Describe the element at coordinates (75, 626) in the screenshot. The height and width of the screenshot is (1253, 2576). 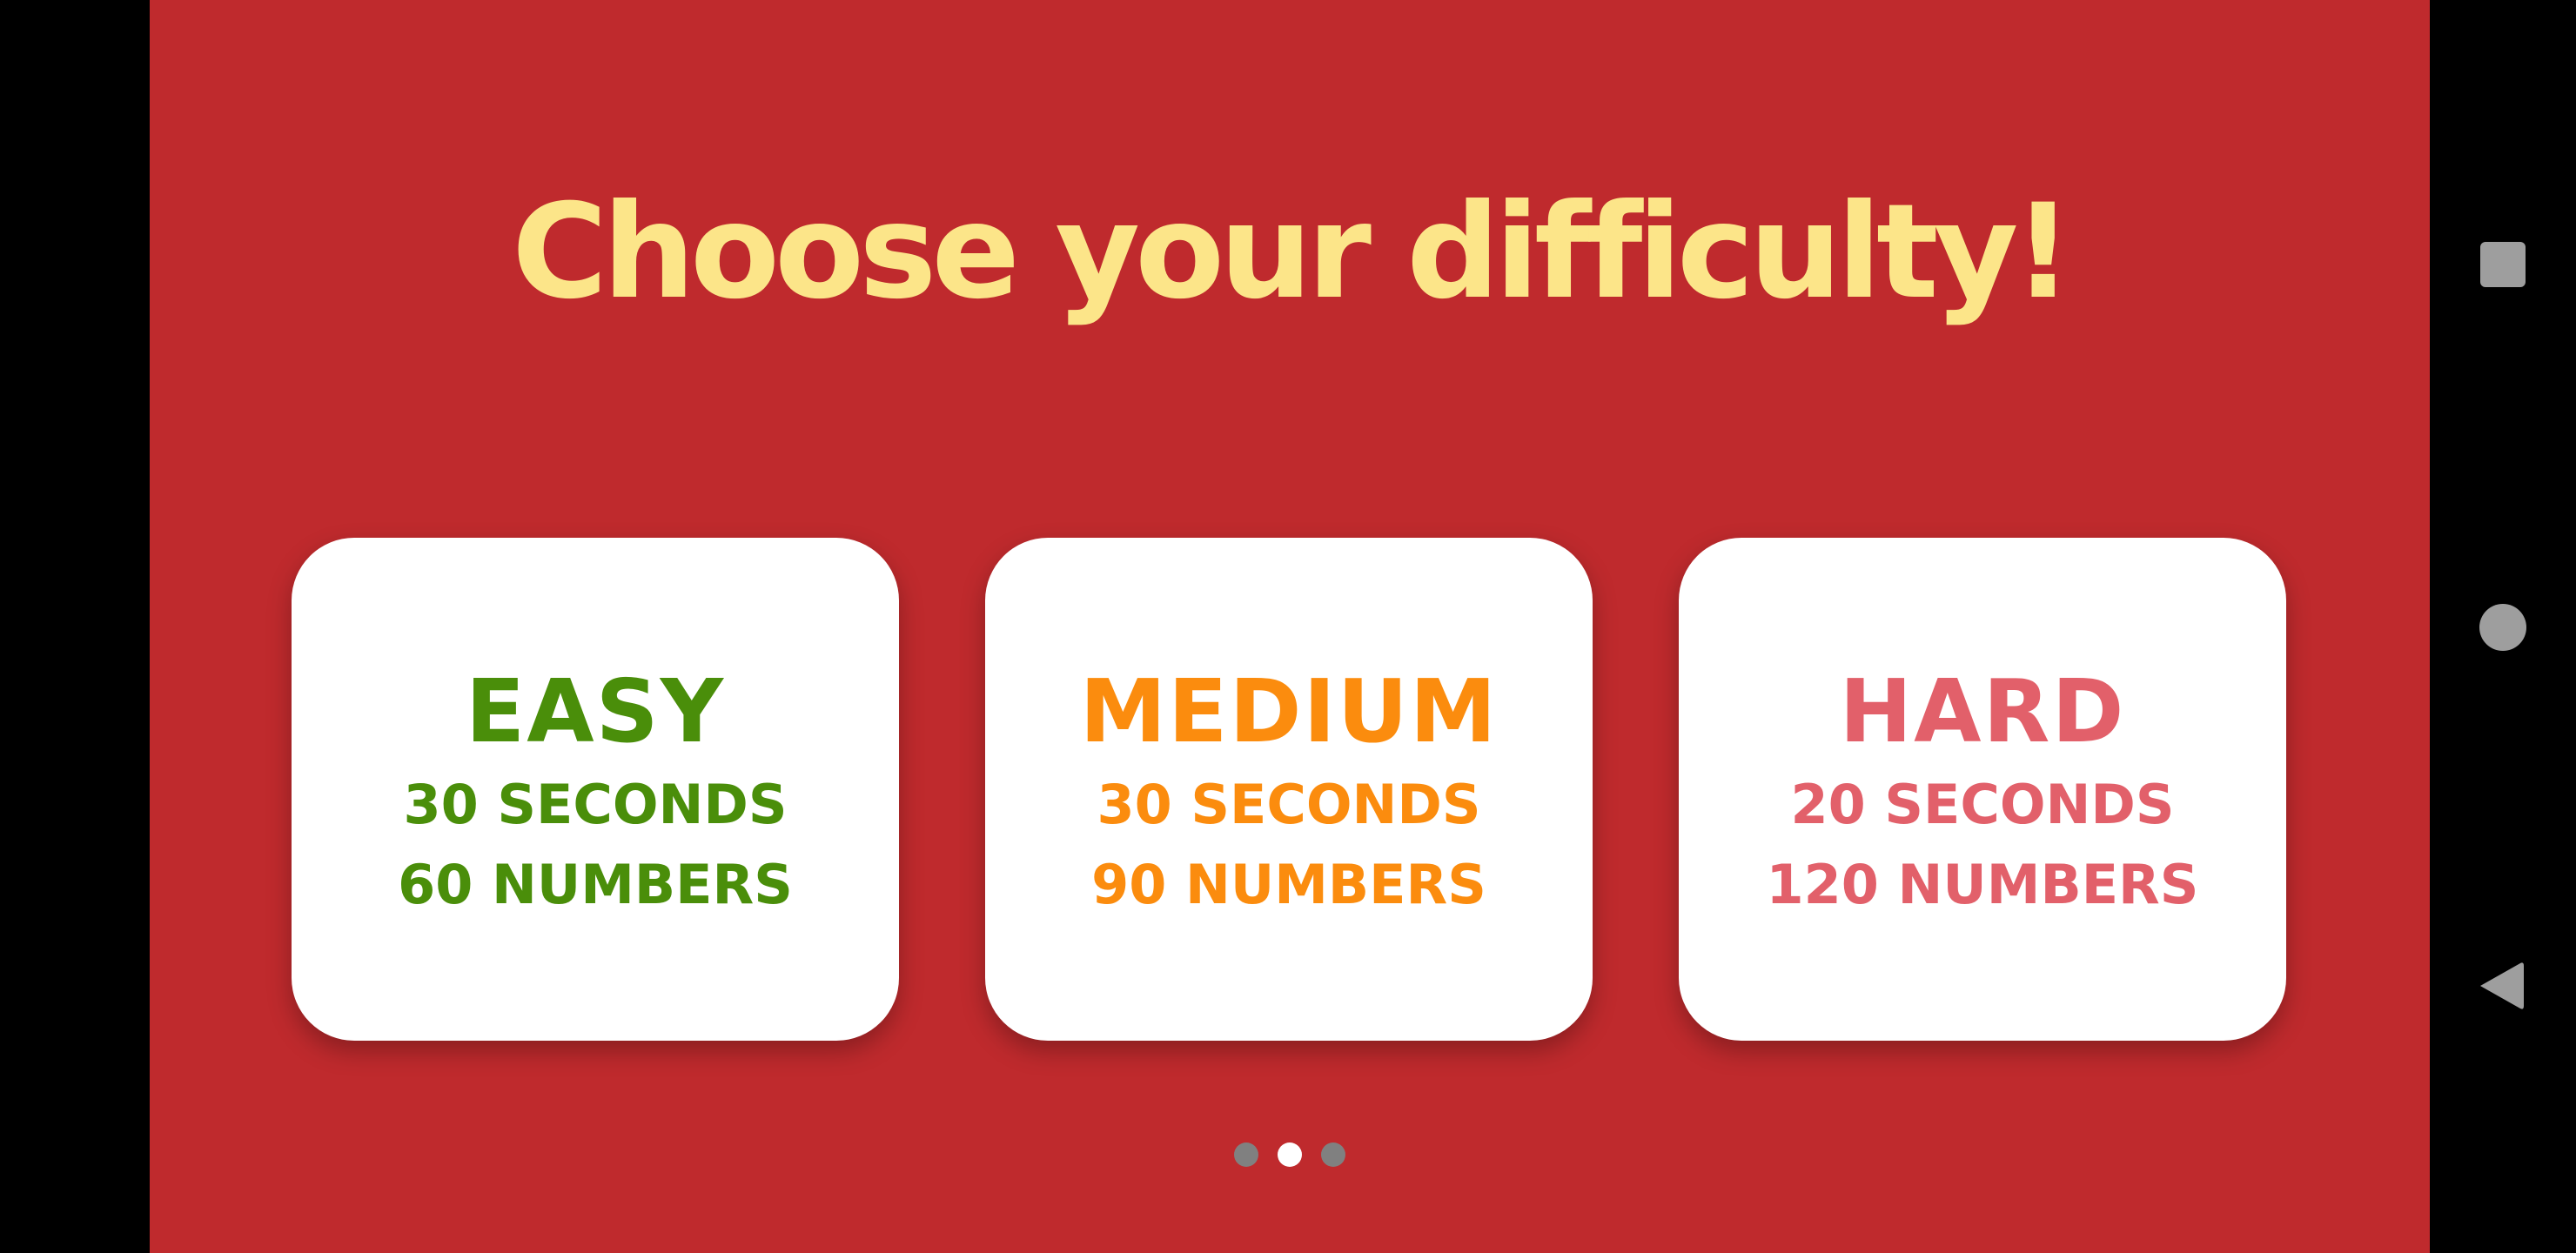
I see `left-black-bar` at that location.